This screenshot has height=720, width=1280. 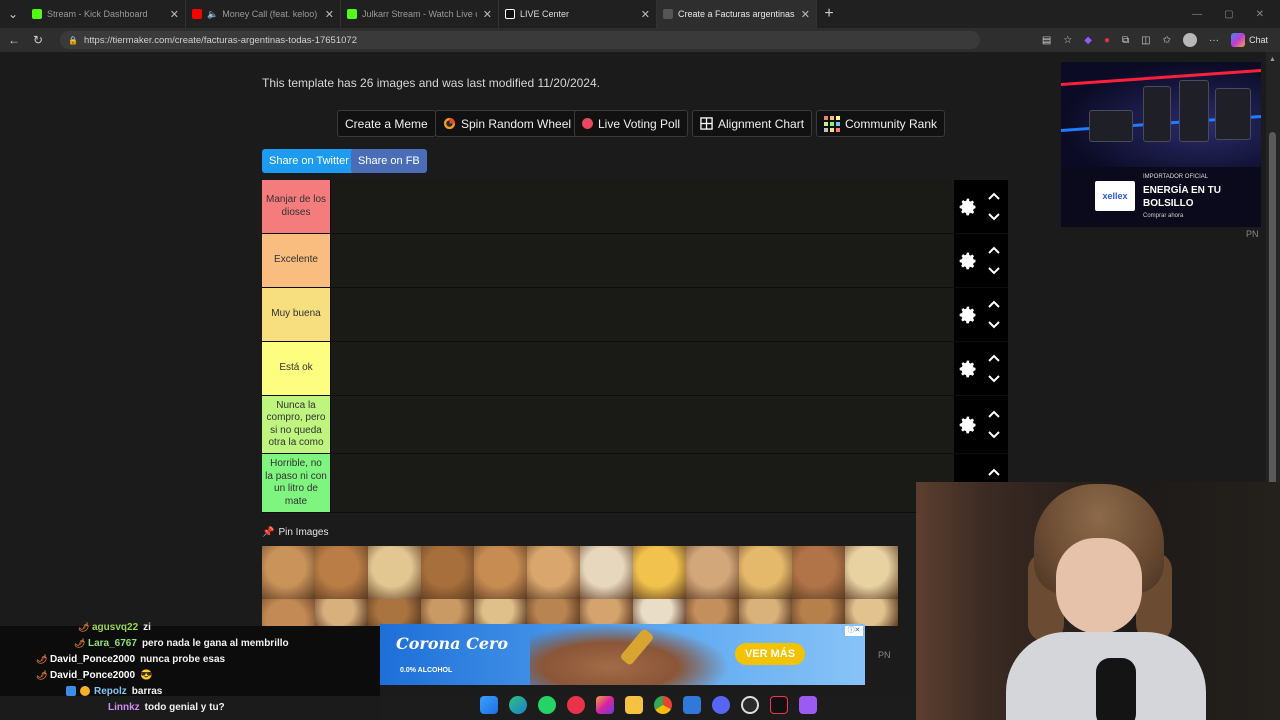 I want to click on chrome-icon, so click(x=662, y=705).